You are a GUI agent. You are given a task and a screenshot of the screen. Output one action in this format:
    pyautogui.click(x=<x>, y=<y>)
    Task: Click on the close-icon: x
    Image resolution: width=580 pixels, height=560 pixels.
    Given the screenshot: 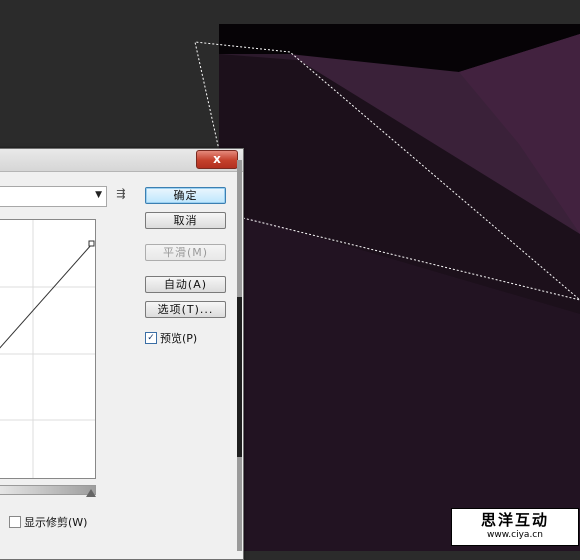 What is the action you would take?
    pyautogui.click(x=217, y=159)
    